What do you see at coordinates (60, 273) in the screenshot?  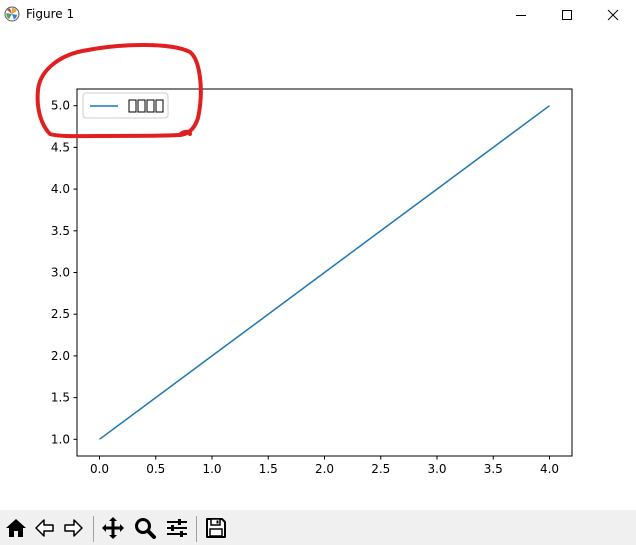 I see `y-tick-label: 3.0` at bounding box center [60, 273].